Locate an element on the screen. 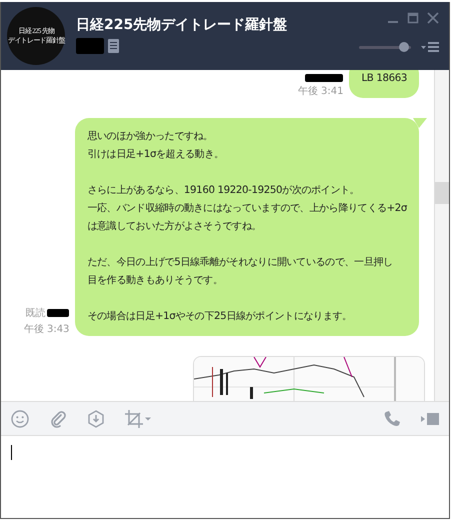  message-time: 午後 3:41 is located at coordinates (321, 91).